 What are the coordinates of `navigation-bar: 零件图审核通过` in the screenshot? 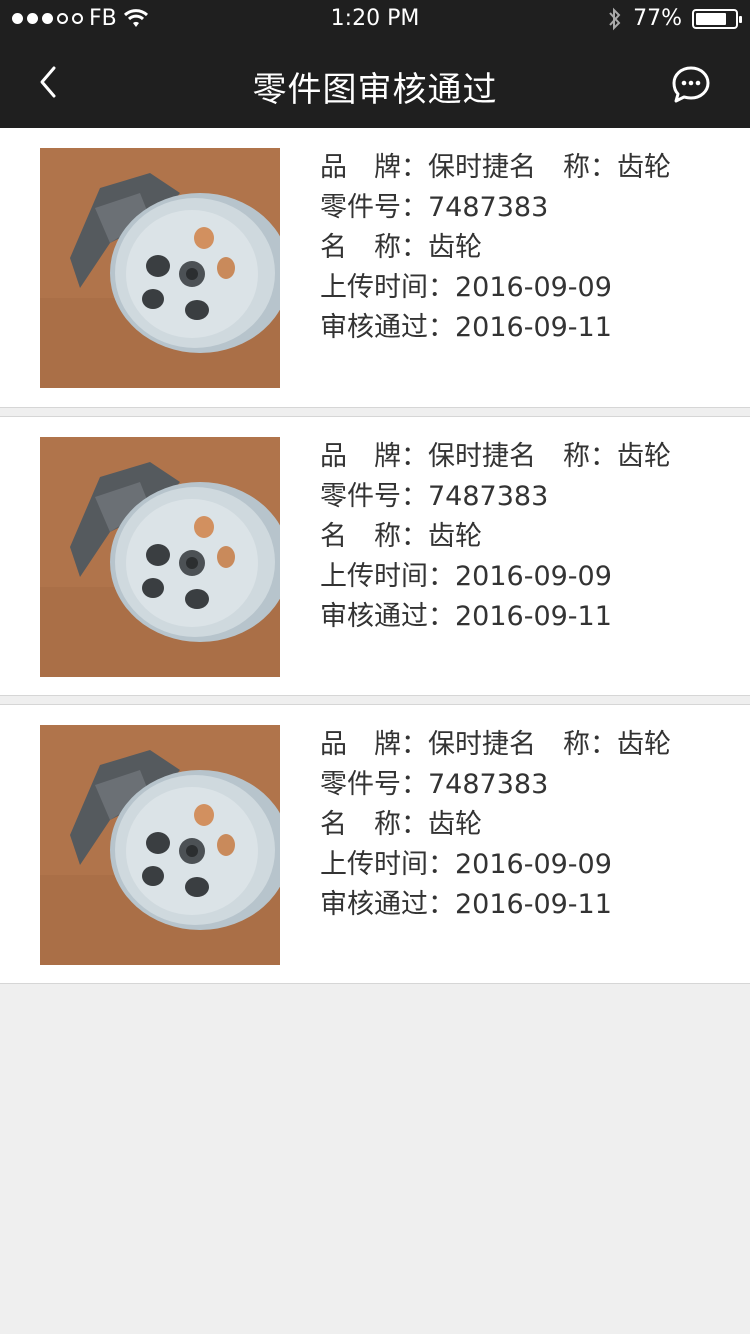 It's located at (375, 84).